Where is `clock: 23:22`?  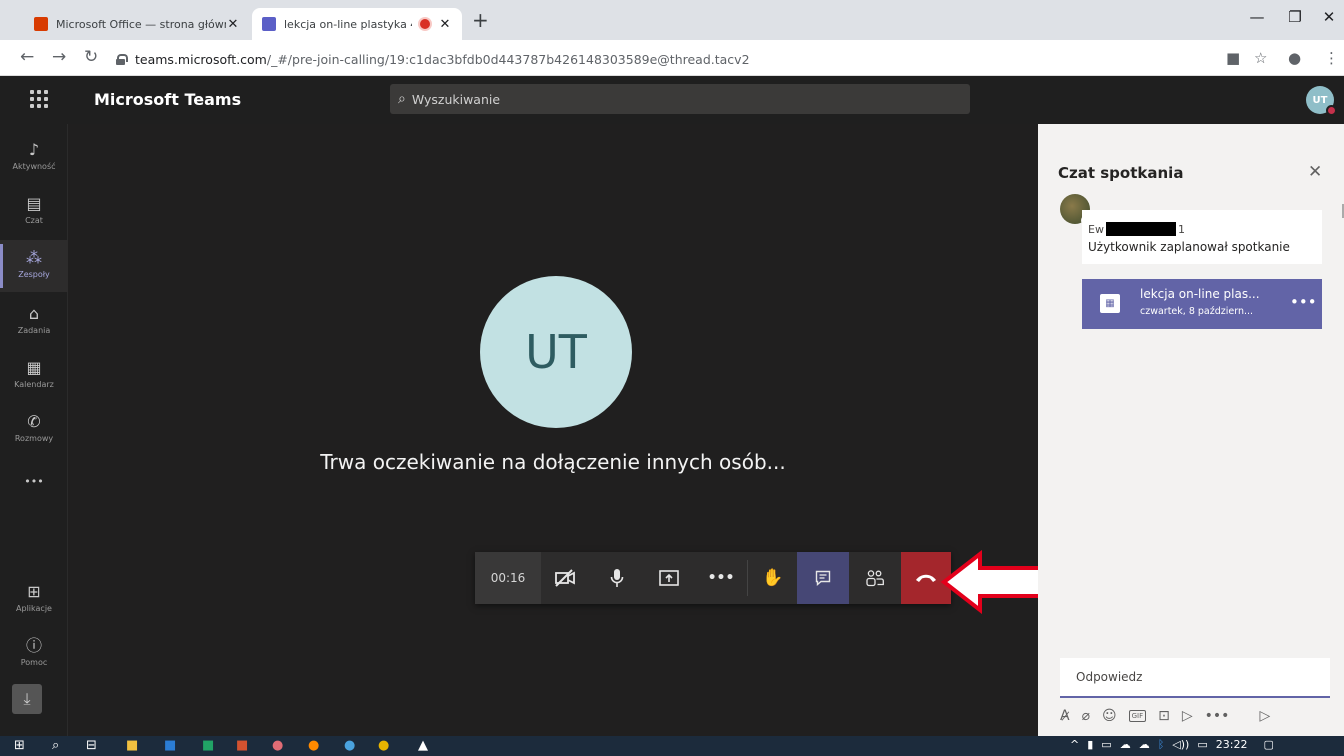 clock: 23:22 is located at coordinates (1232, 744).